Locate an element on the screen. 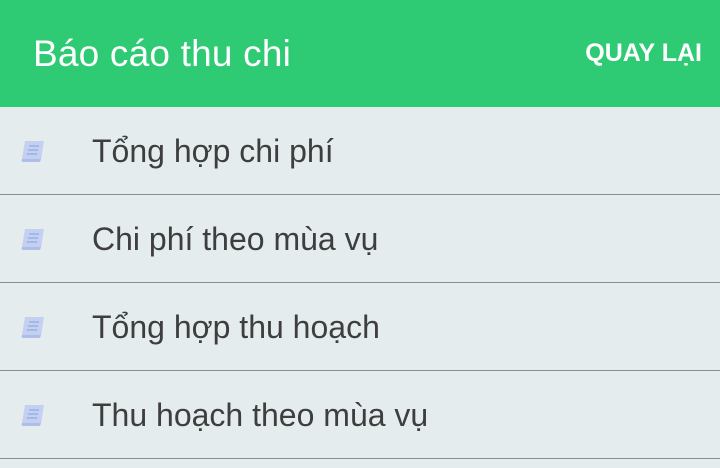  page-title: Báo cáo thu chi is located at coordinates (162, 53).